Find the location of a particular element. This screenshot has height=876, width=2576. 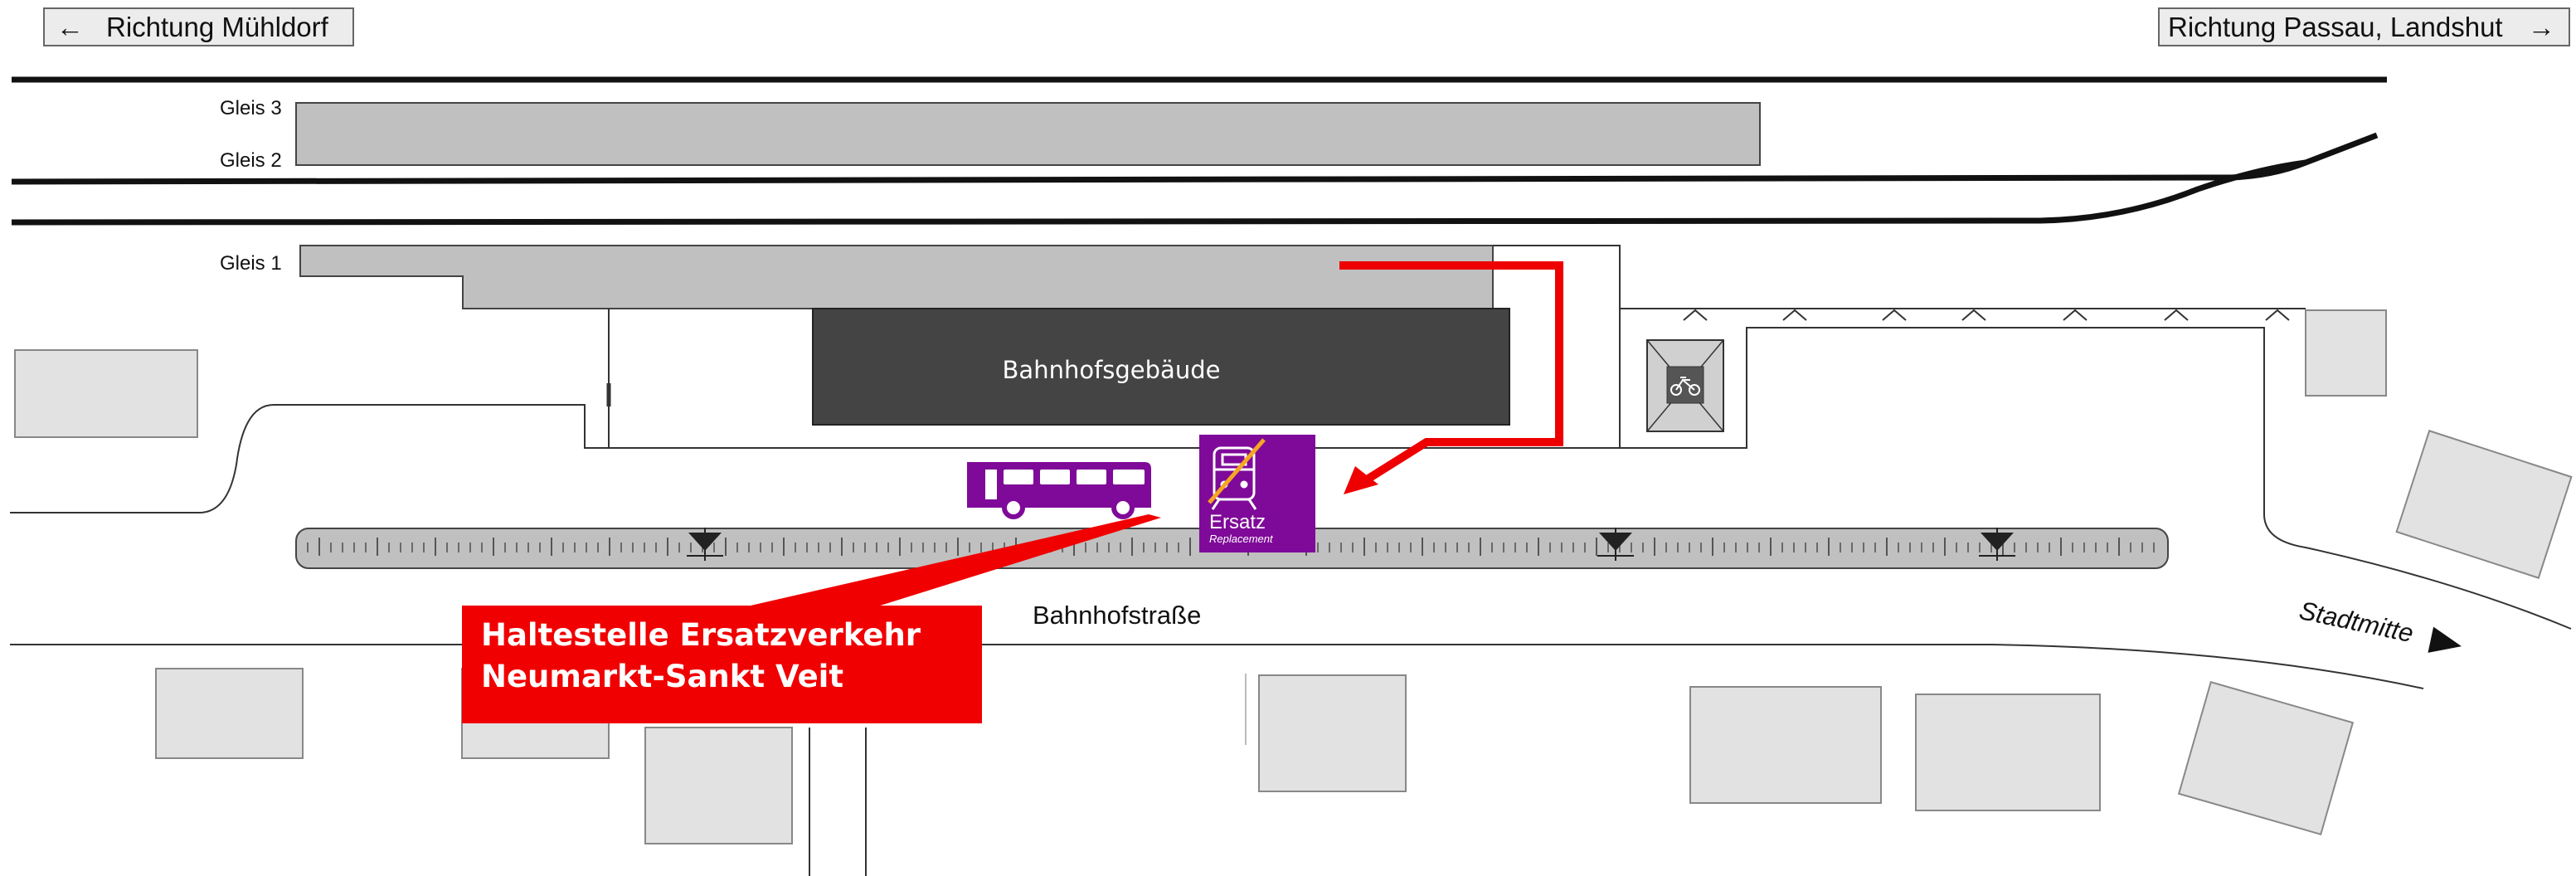

platform-gleis-2-3: Gleis 3 Gleis 2 is located at coordinates (991, 134).